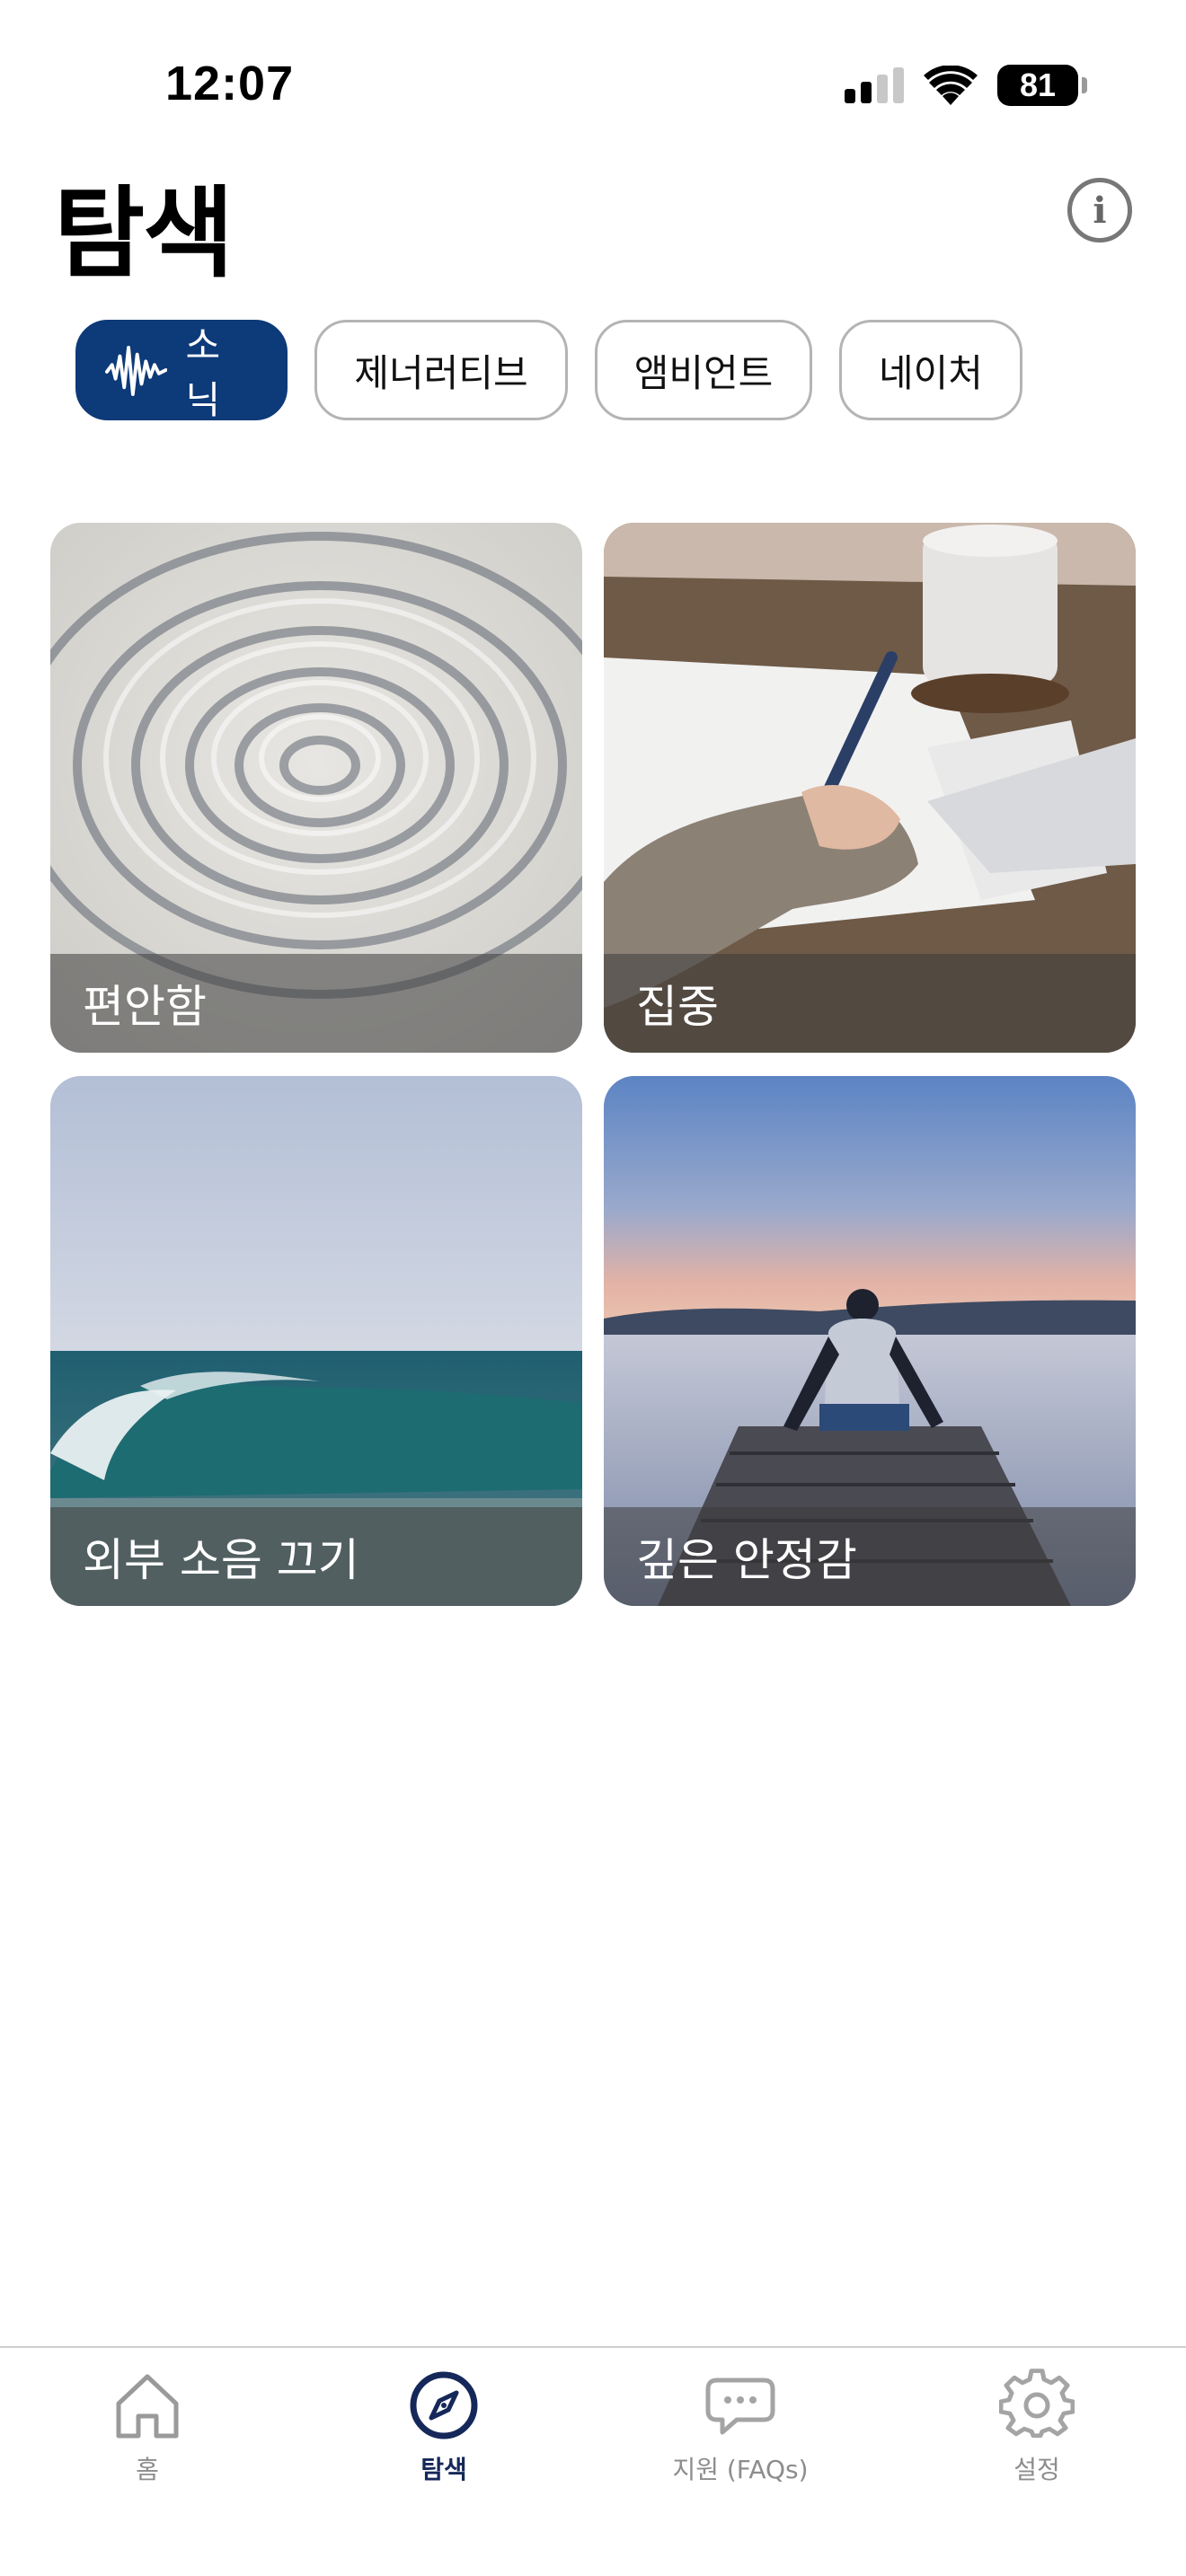 Image resolution: width=1186 pixels, height=2576 pixels. I want to click on tab-label: 탐색, so click(443, 2469).